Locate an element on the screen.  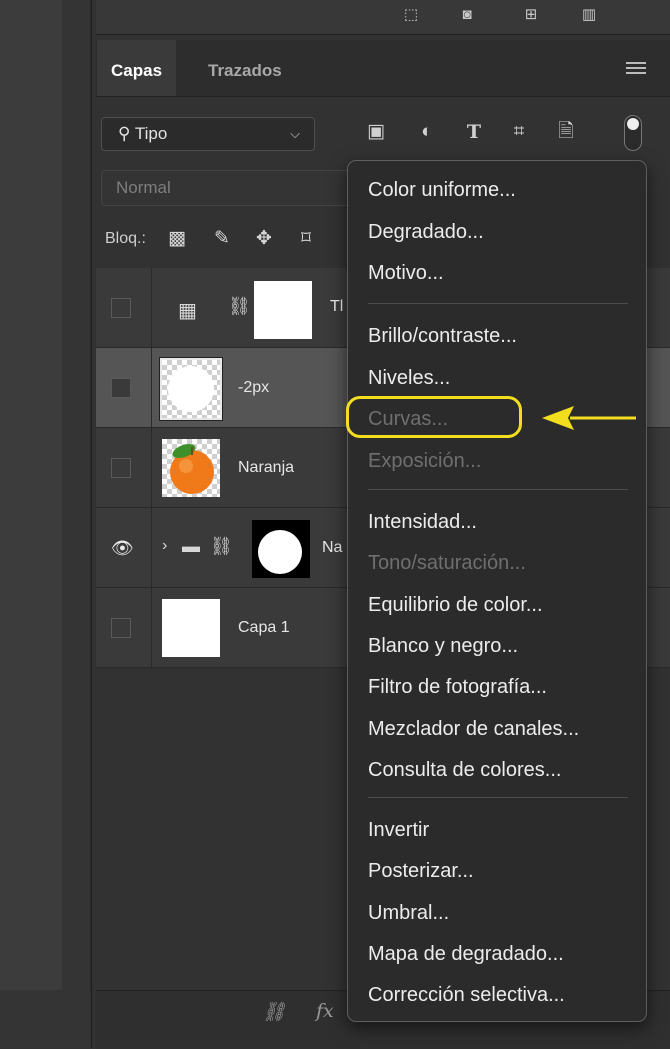
folder-icon: ▬ is located at coordinates (191, 546).